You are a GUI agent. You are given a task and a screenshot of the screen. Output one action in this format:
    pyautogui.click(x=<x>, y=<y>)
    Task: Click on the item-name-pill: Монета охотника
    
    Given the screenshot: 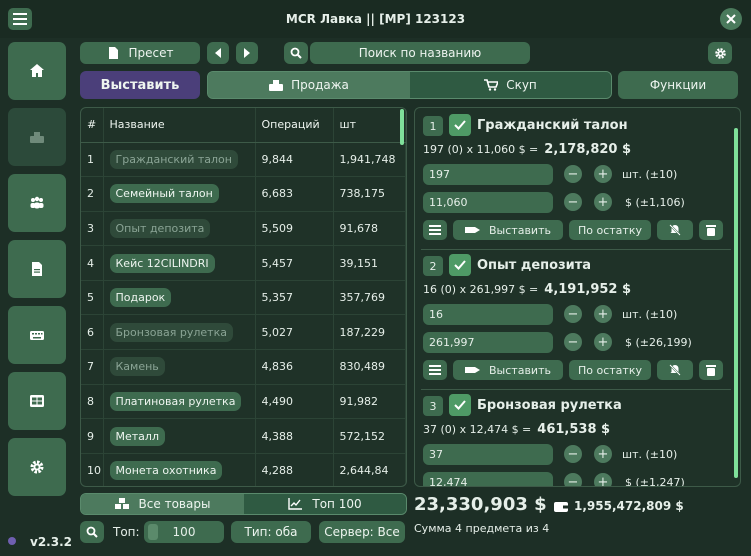 What is the action you would take?
    pyautogui.click(x=166, y=471)
    